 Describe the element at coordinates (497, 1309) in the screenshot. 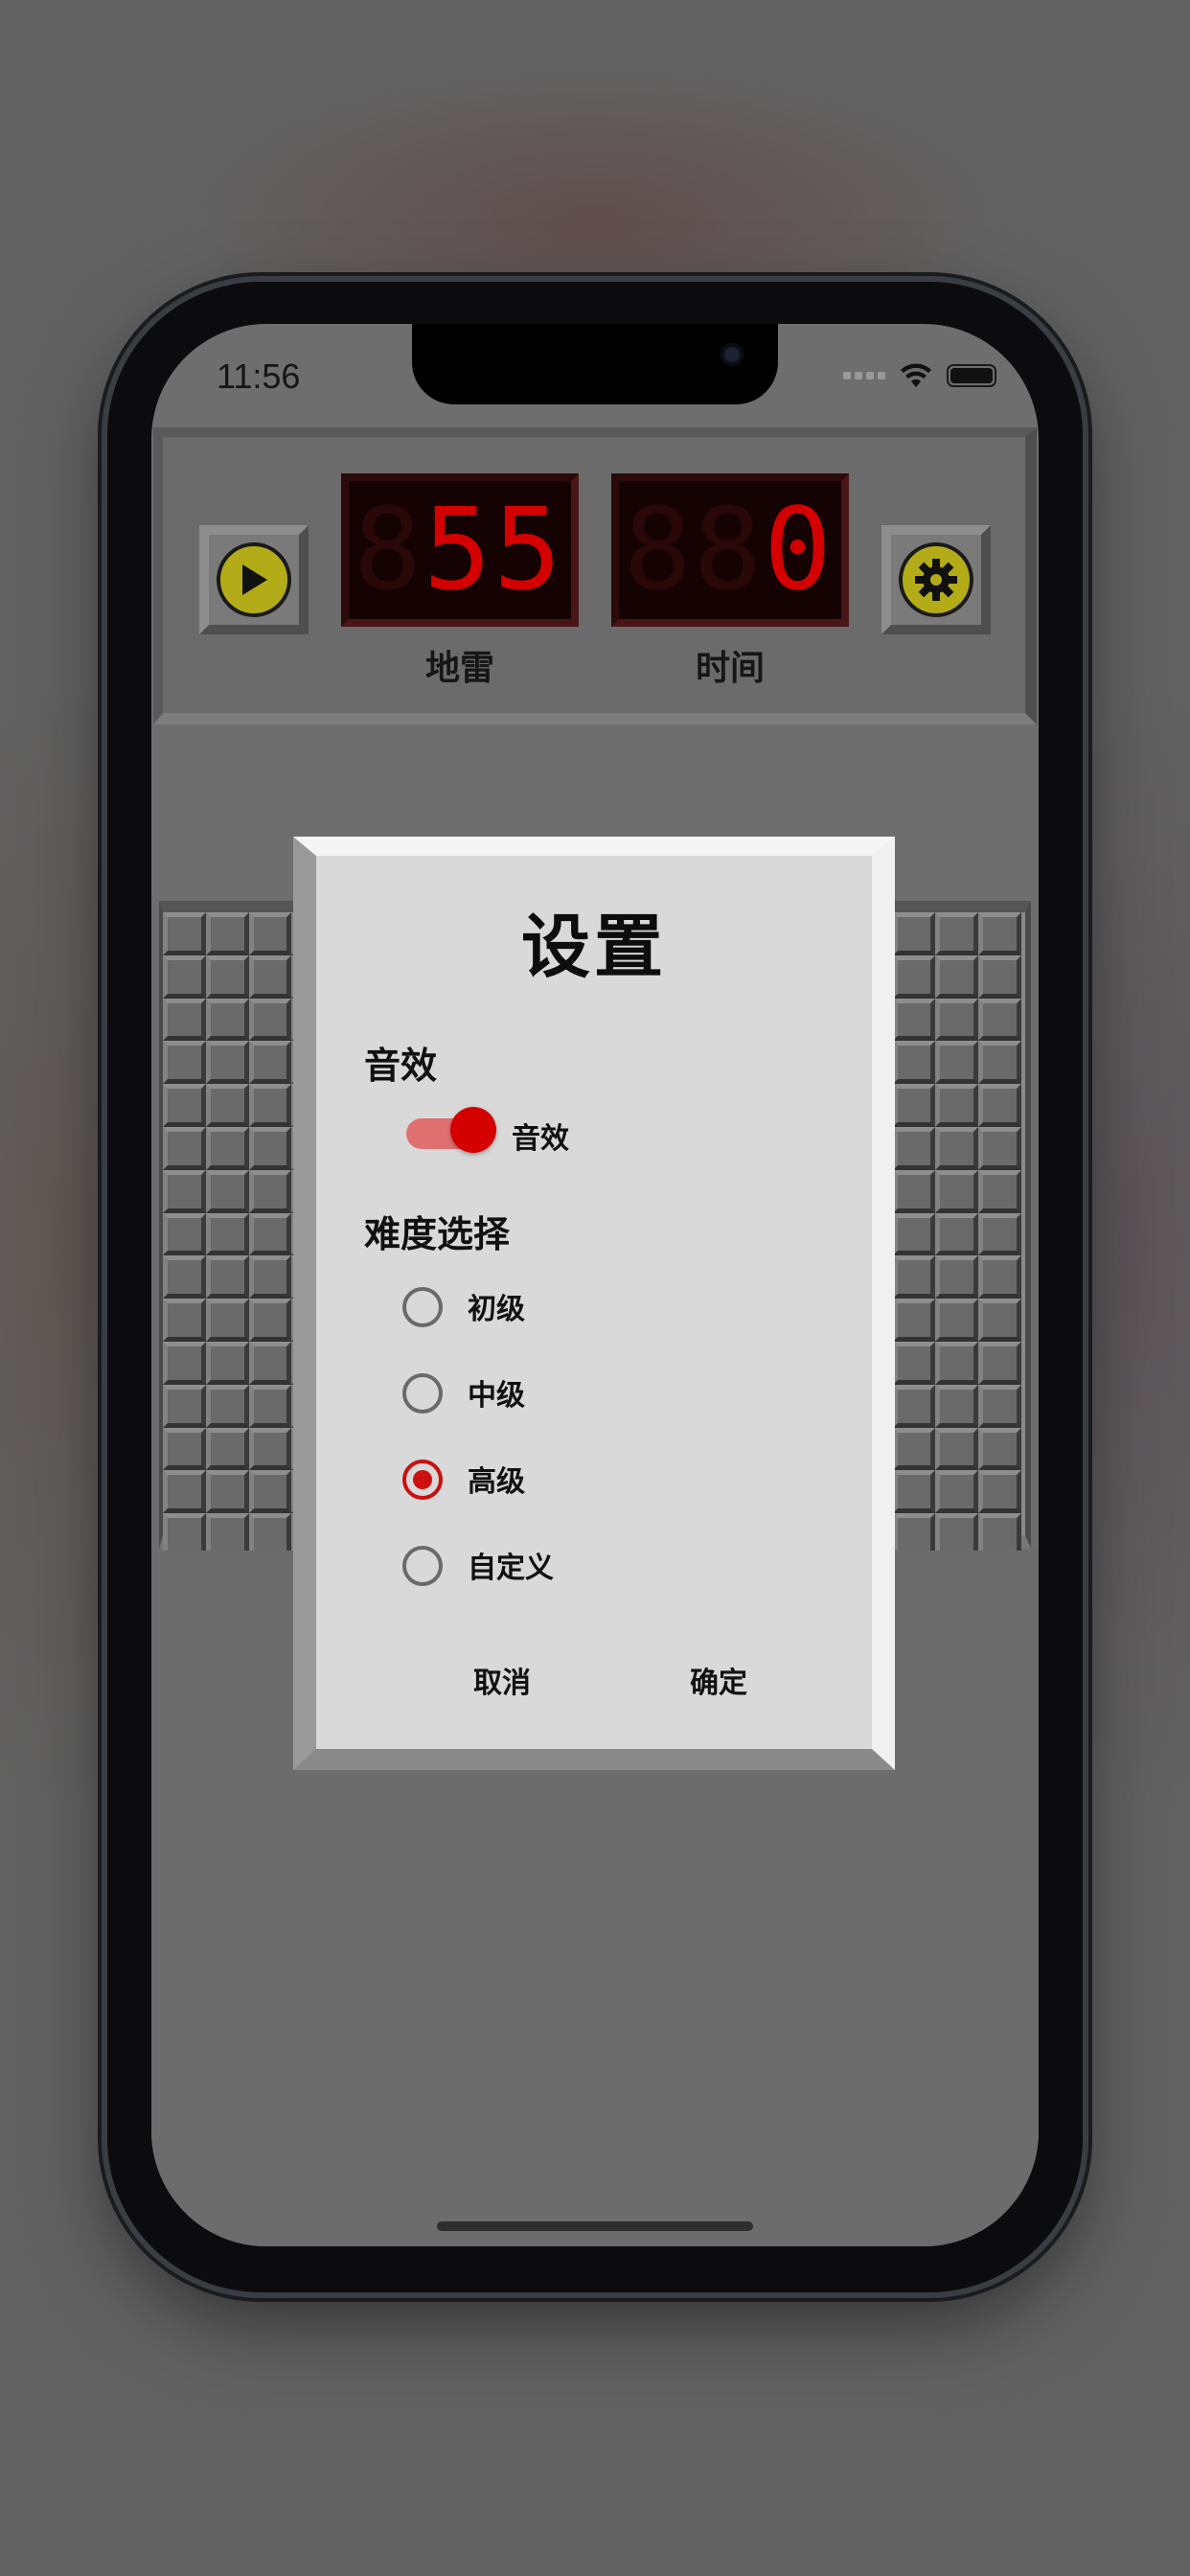

I see `option-beginner-label: 初级` at that location.